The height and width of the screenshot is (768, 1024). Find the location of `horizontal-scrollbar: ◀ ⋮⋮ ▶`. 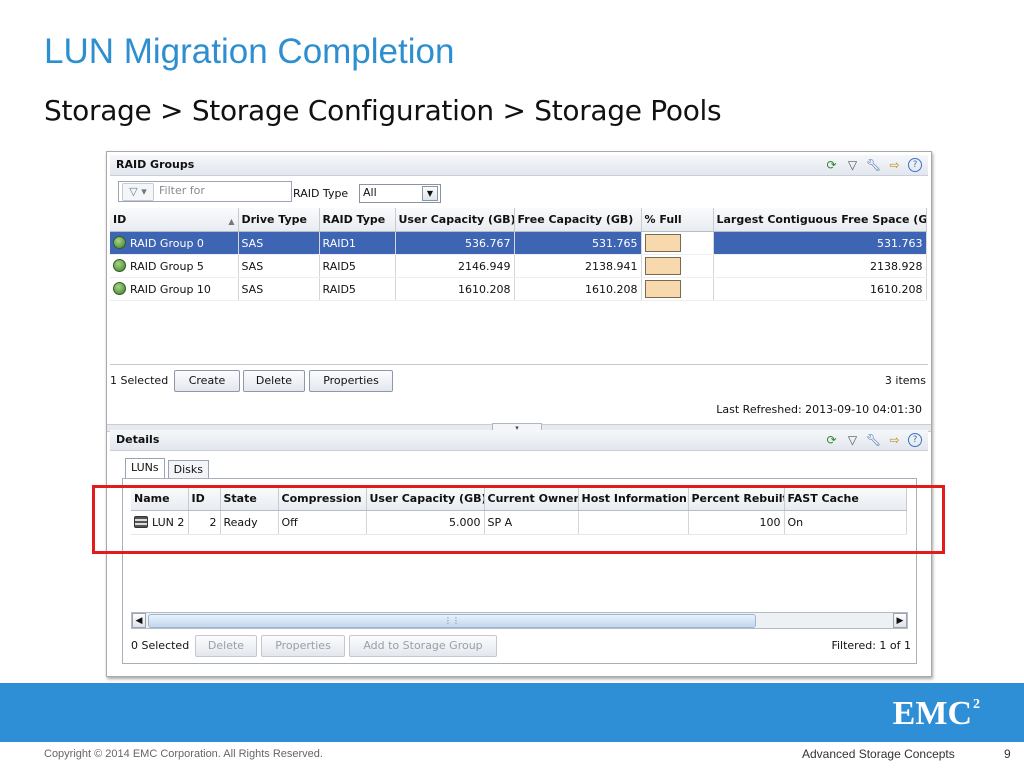

horizontal-scrollbar: ◀ ⋮⋮ ▶ is located at coordinates (519, 620).